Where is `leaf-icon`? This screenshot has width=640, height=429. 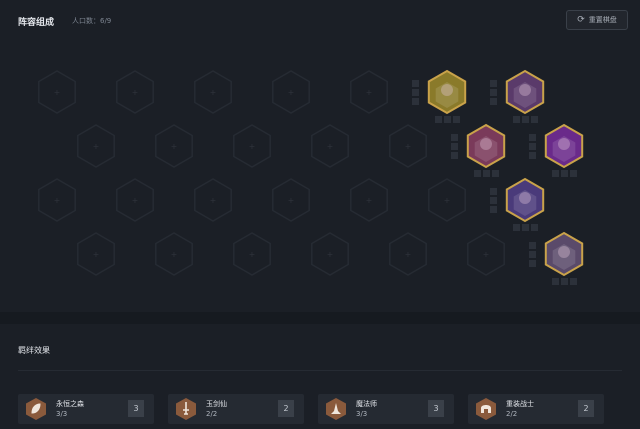 leaf-icon is located at coordinates (36, 409).